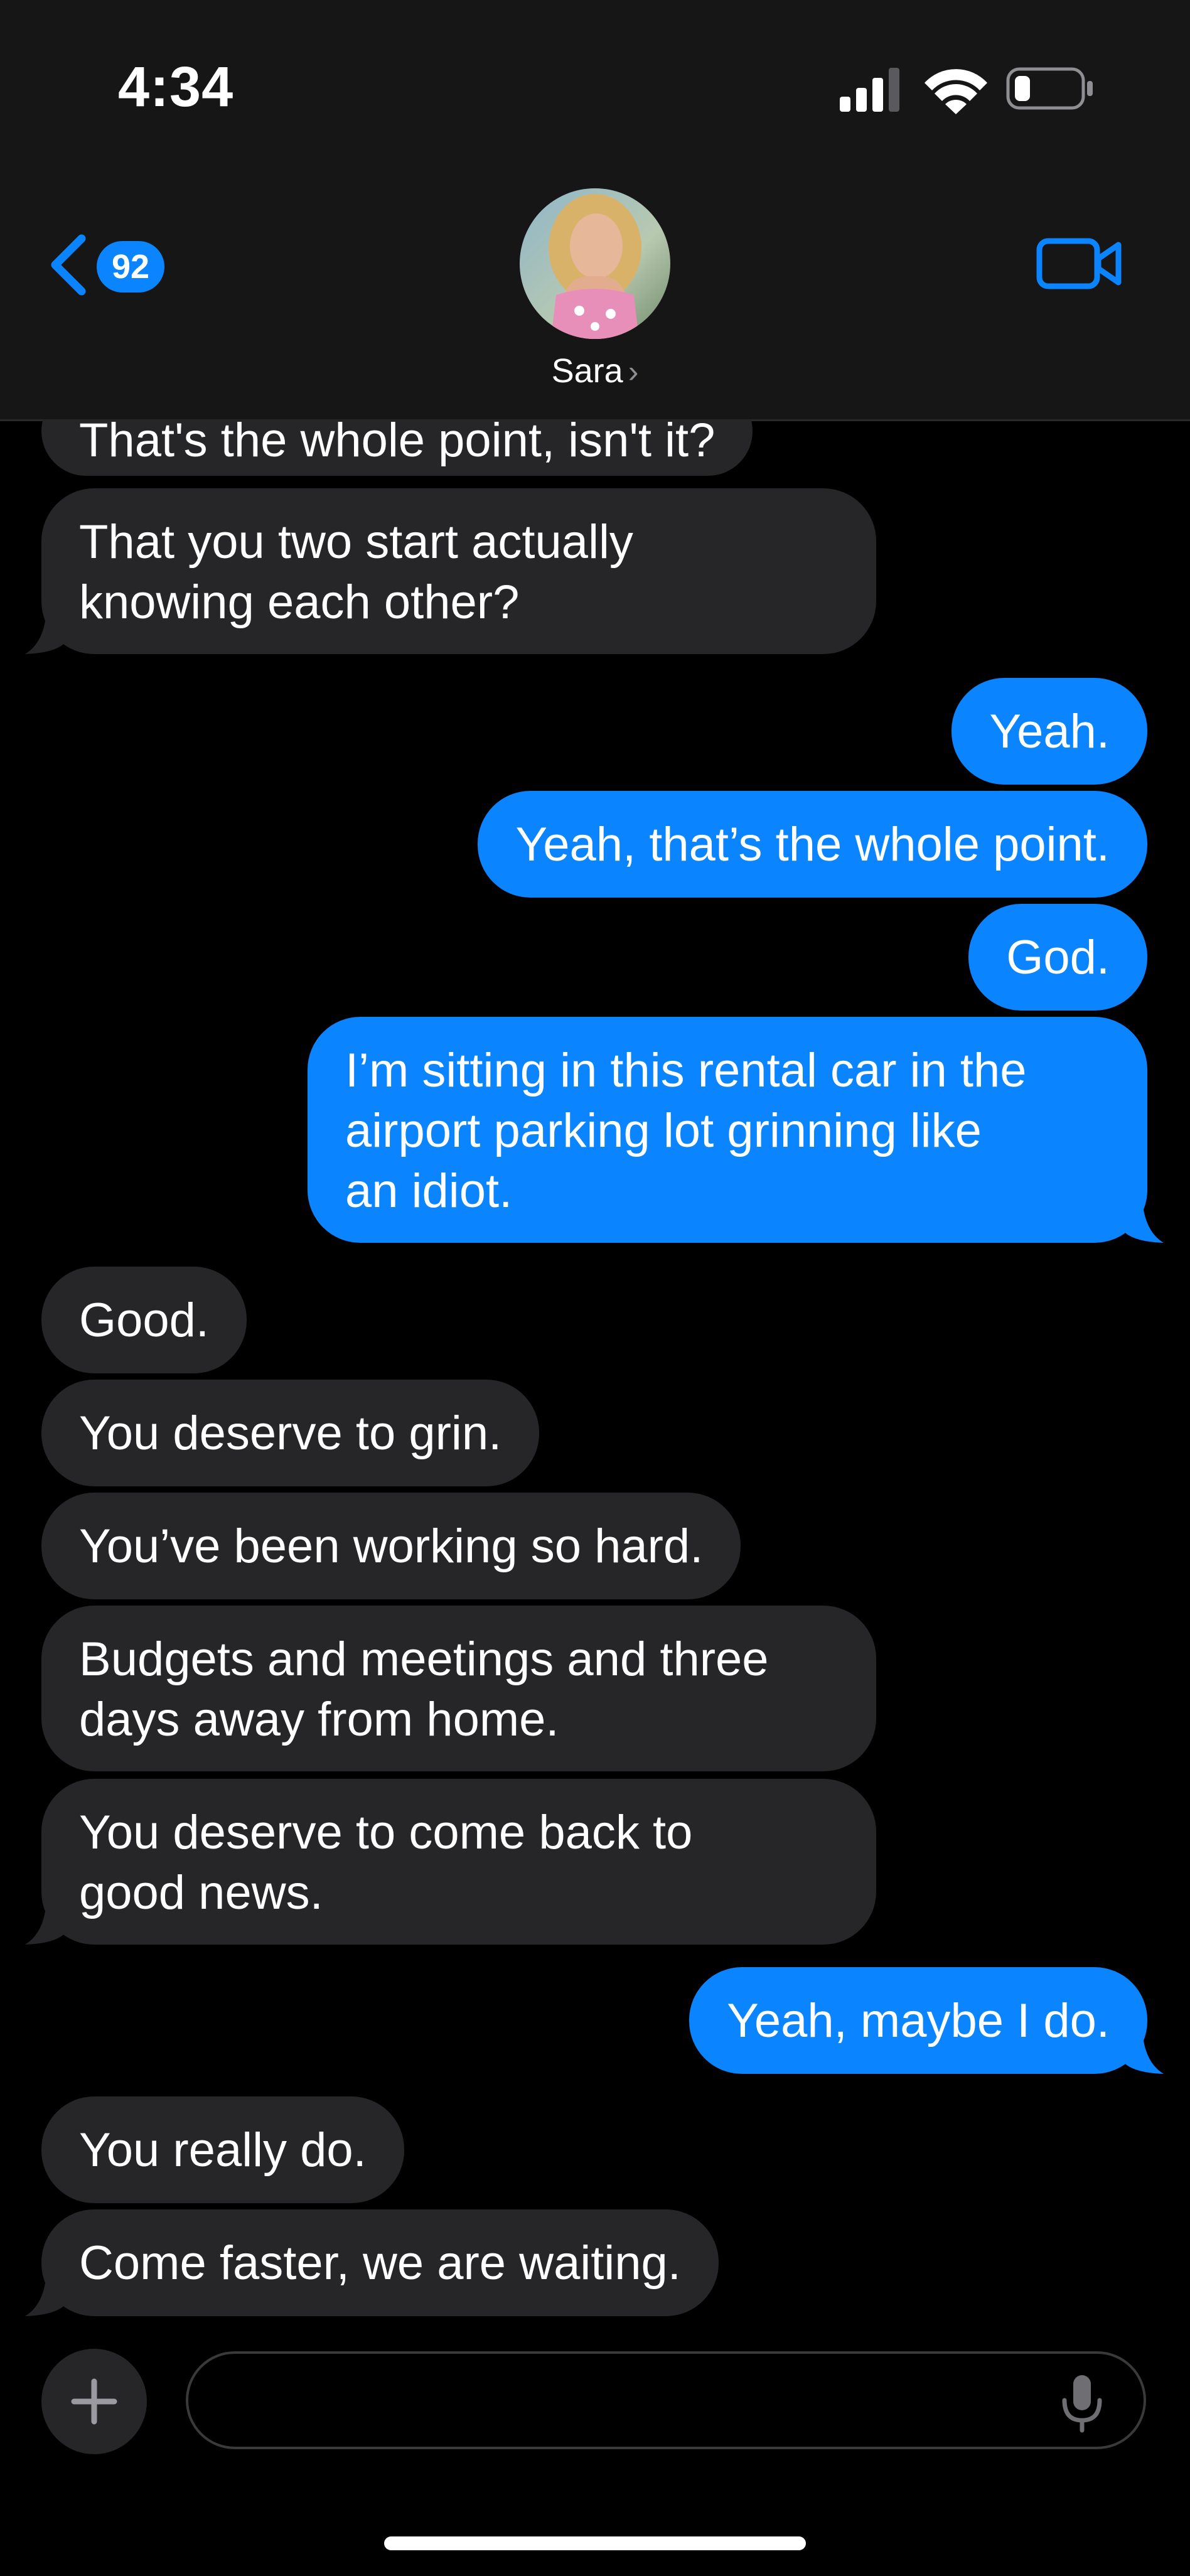 This screenshot has height=2576, width=1190. I want to click on message-bubble-incoming: Come faster, we are waiting., so click(380, 2262).